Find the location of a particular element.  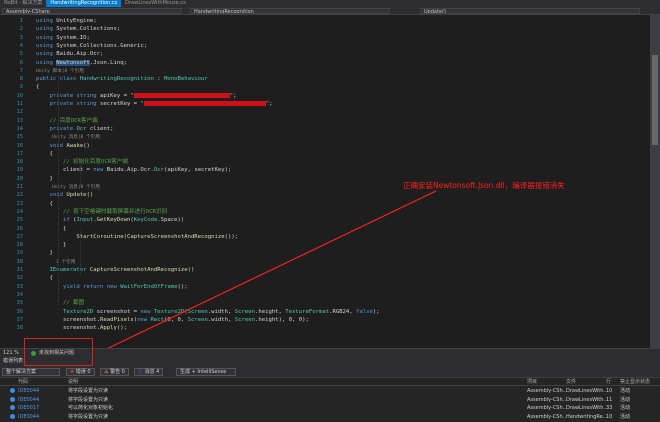

line-number: 25 is located at coordinates (20, 220).